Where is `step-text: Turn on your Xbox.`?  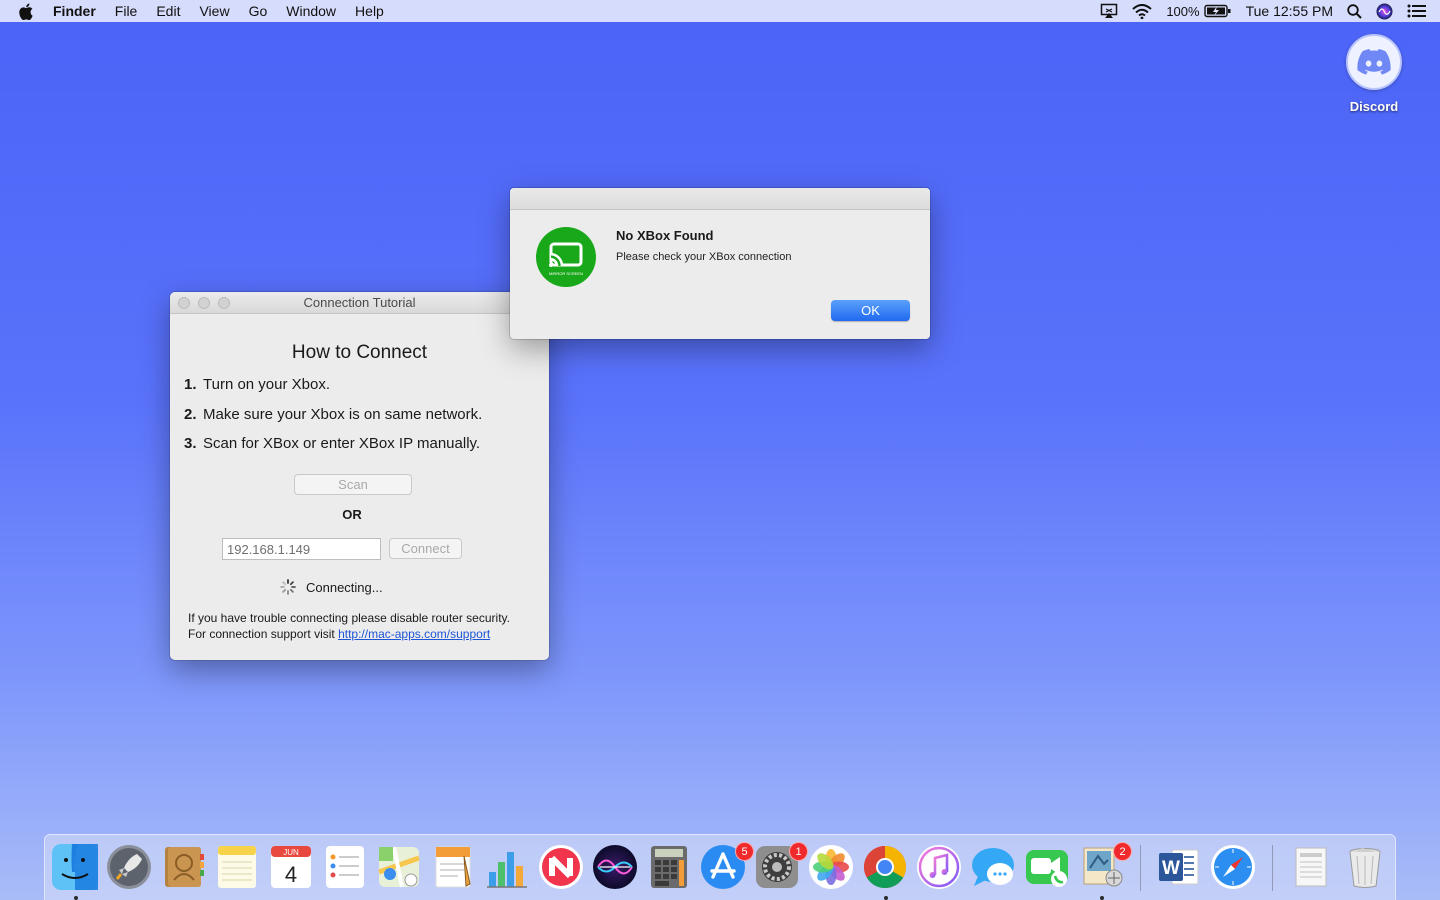 step-text: Turn on your Xbox. is located at coordinates (267, 384).